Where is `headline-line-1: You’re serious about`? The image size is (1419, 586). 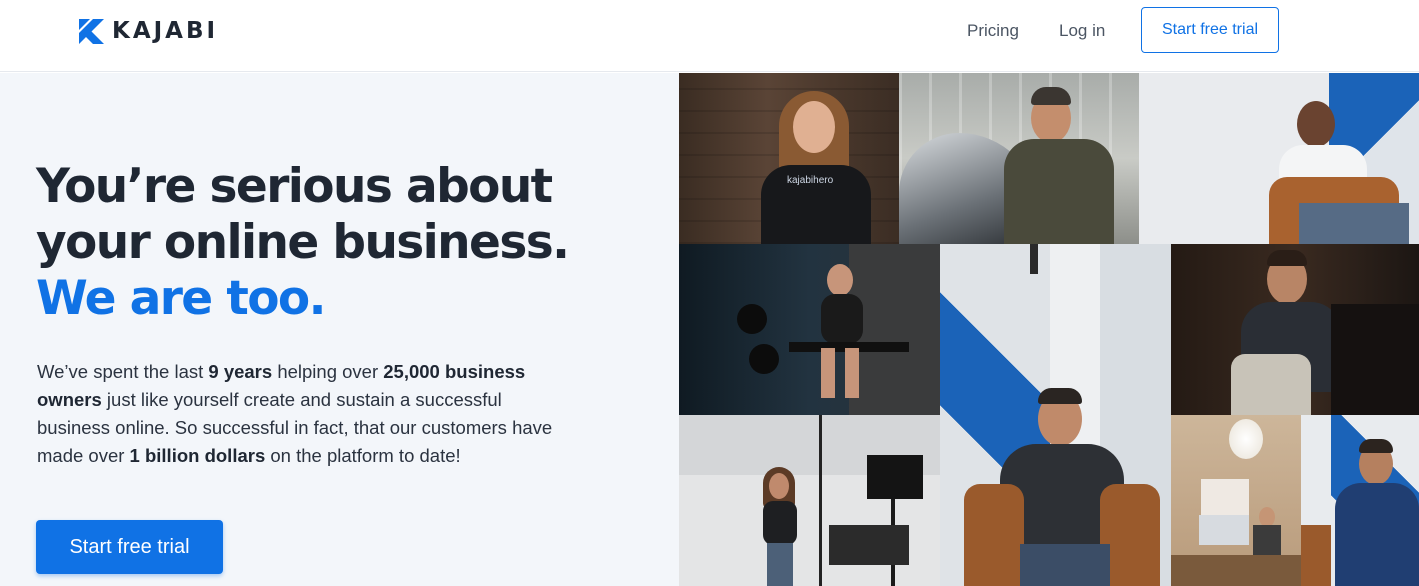 headline-line-1: You’re serious about is located at coordinates (294, 186).